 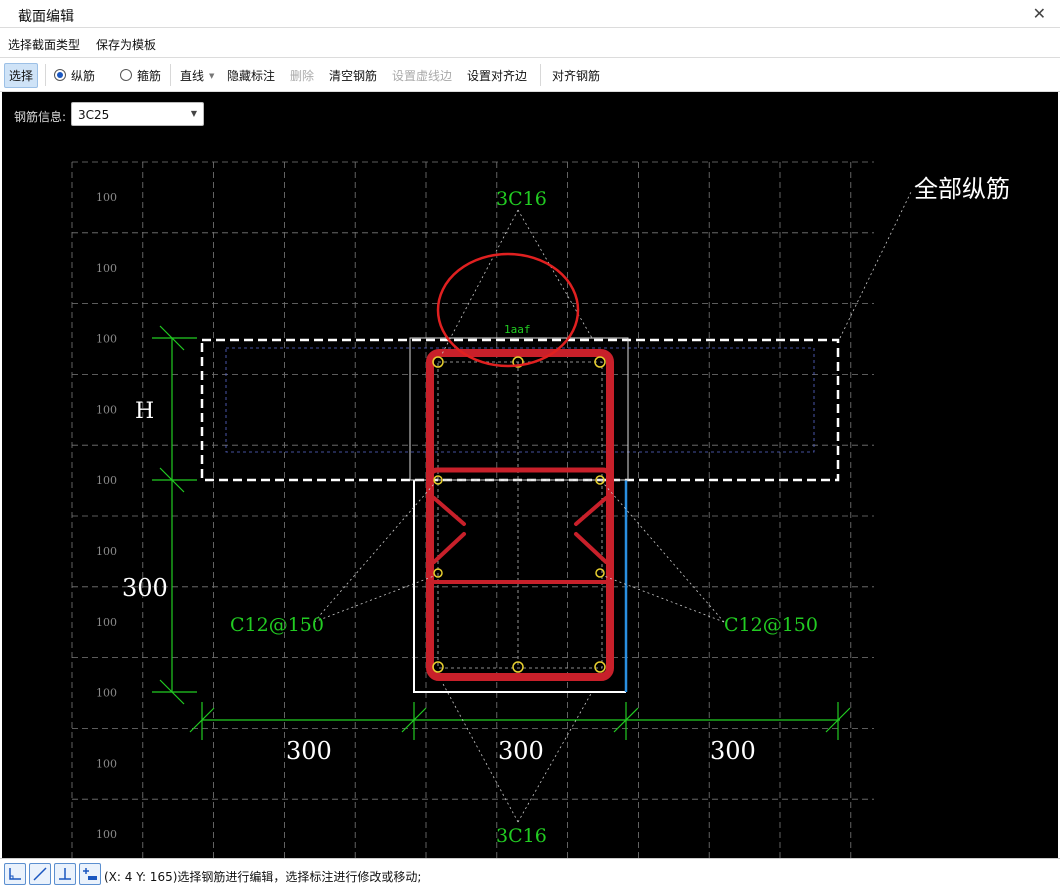 What do you see at coordinates (15, 874) in the screenshot?
I see `ortho-mode-button` at bounding box center [15, 874].